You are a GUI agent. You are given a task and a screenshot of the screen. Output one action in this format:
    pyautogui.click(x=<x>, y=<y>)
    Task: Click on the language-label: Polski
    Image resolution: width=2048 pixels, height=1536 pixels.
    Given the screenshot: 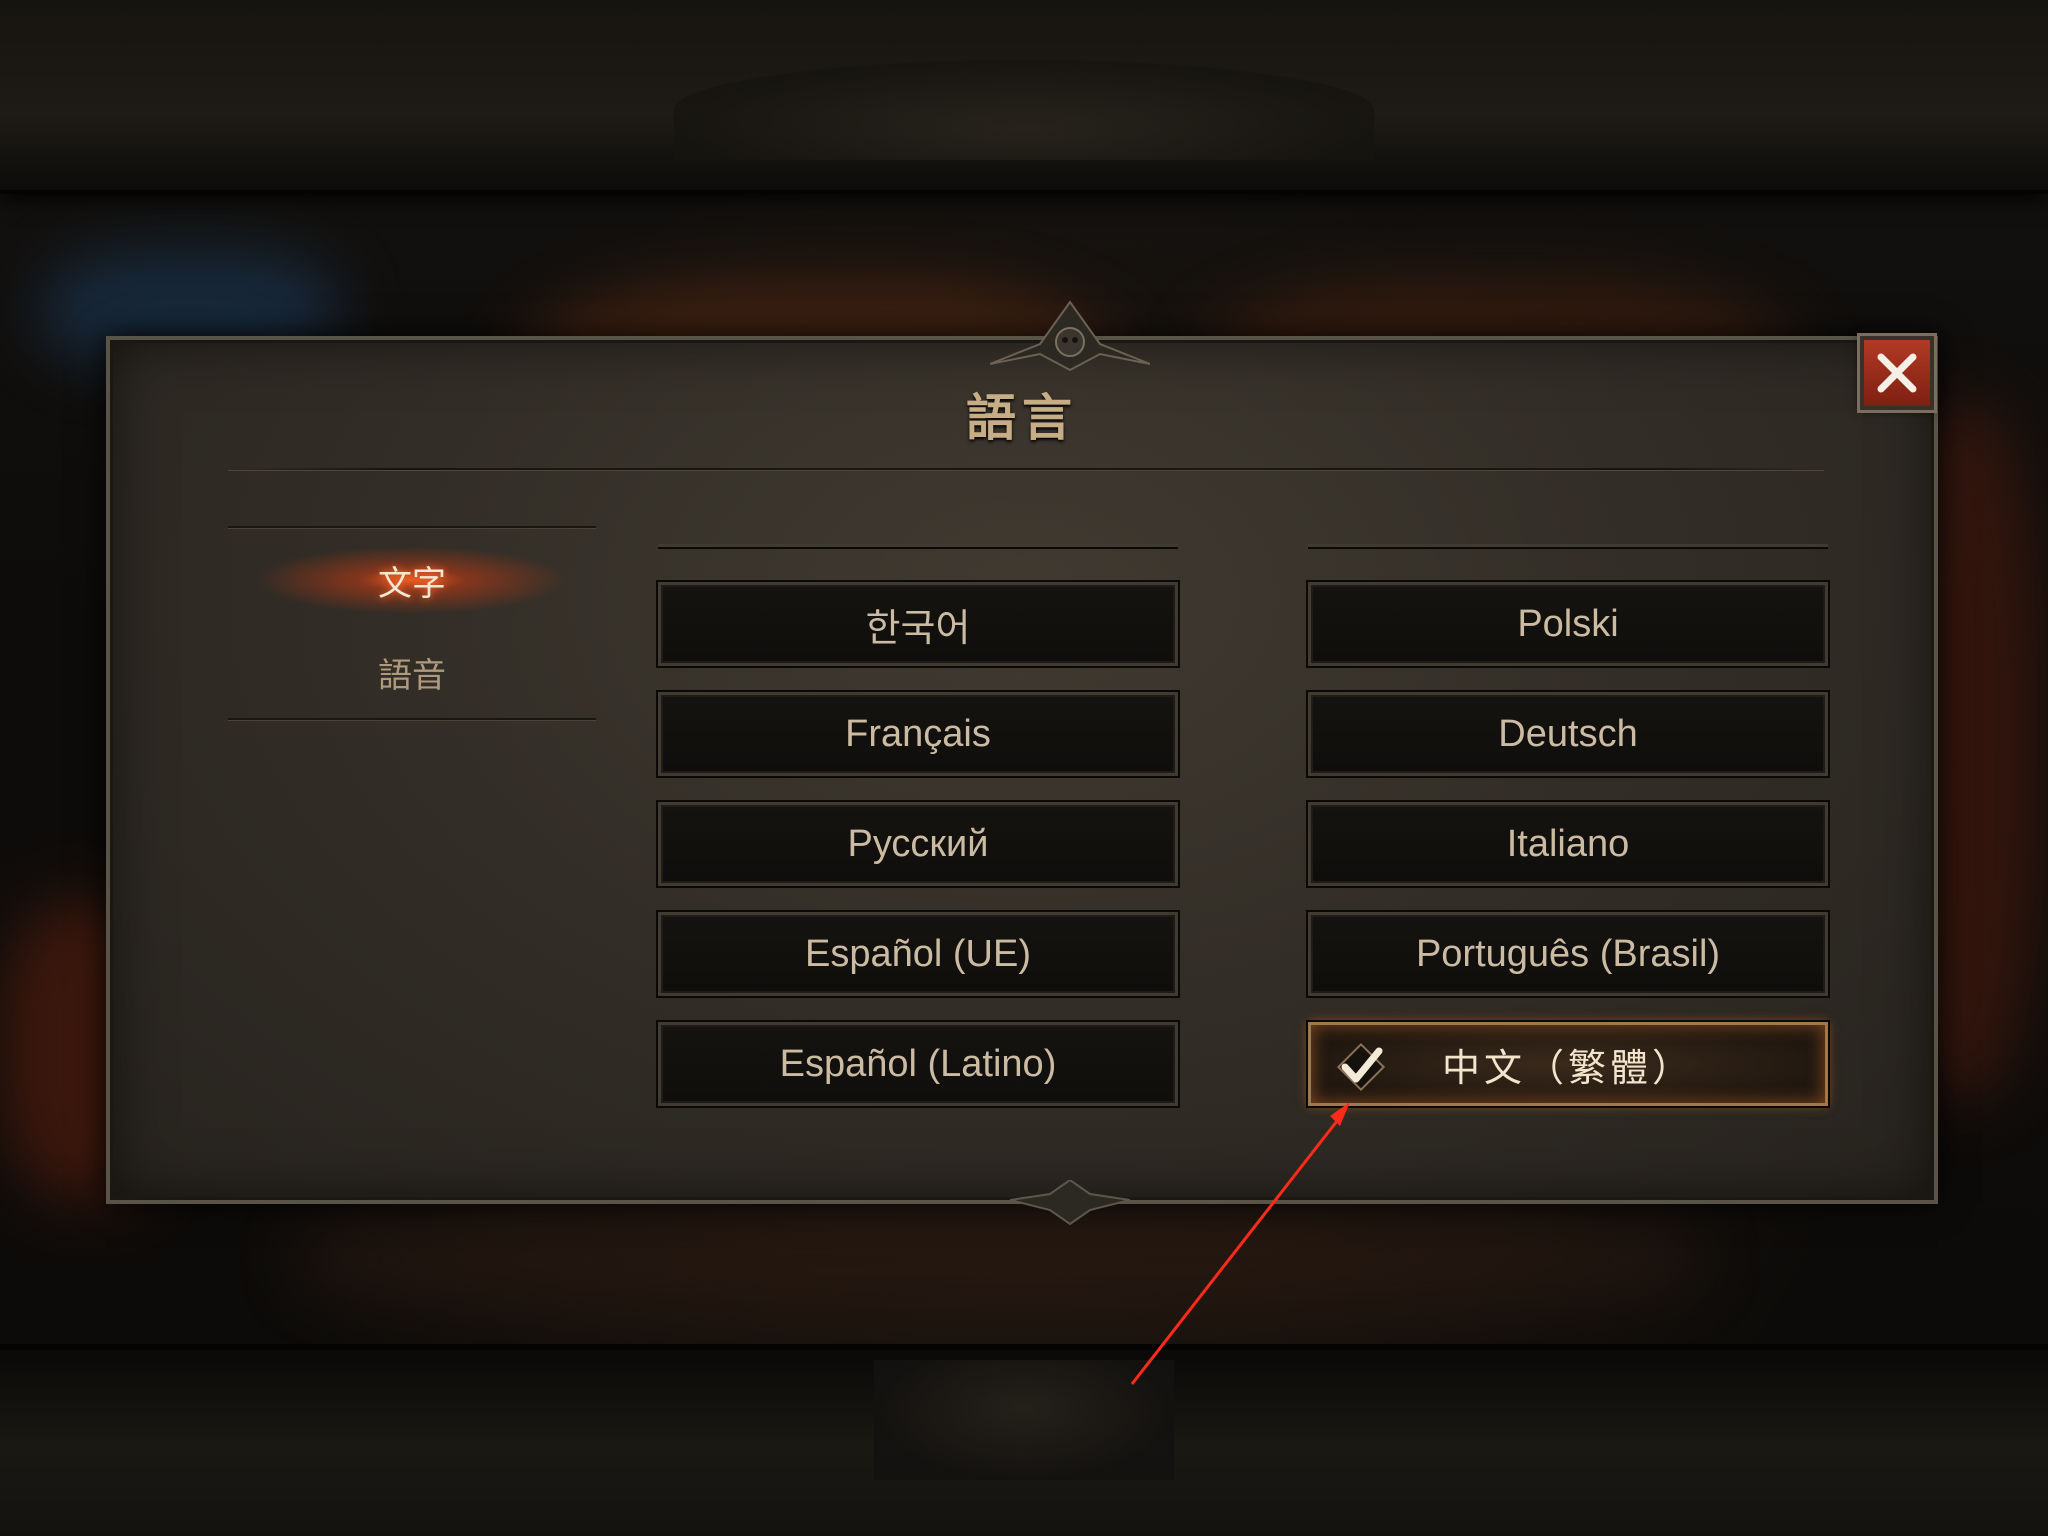 What is the action you would take?
    pyautogui.click(x=1568, y=623)
    